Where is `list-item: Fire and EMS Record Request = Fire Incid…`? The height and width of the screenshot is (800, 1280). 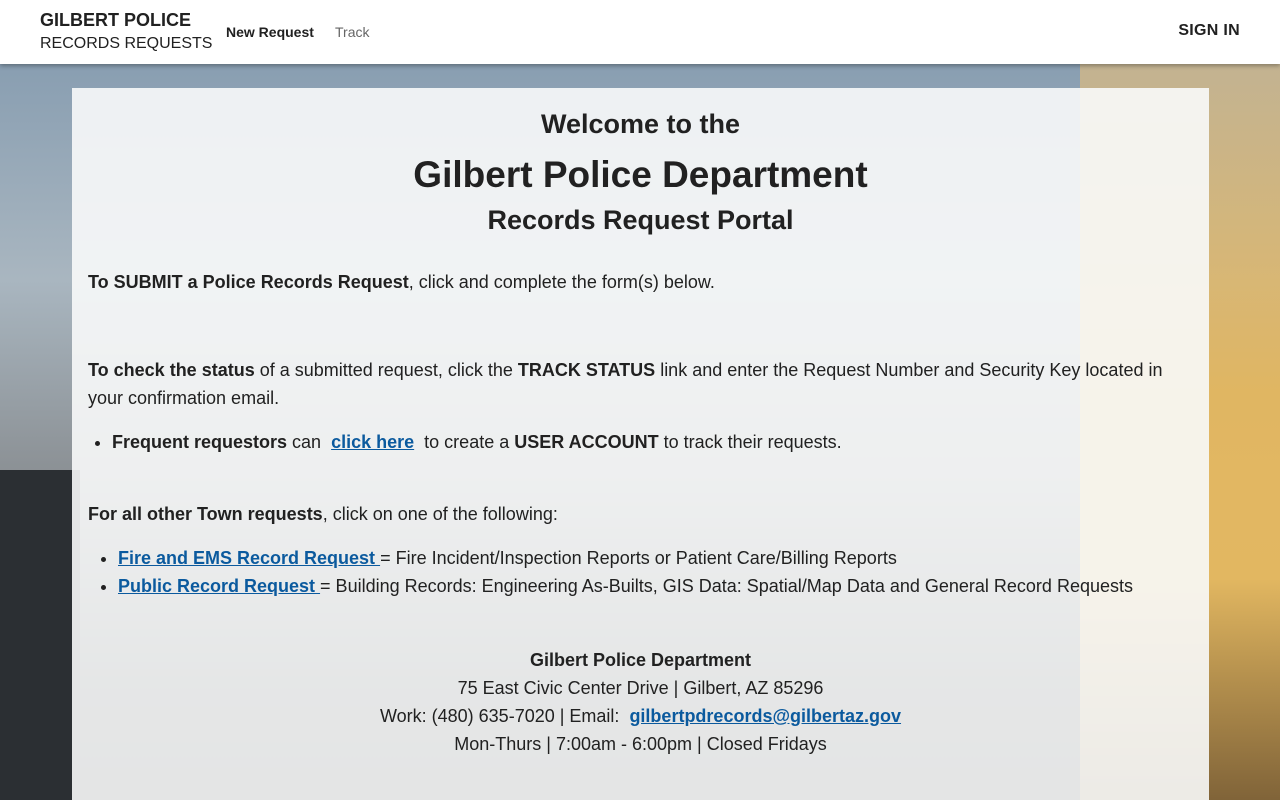 list-item: Fire and EMS Record Request = Fire Incid… is located at coordinates (655, 558).